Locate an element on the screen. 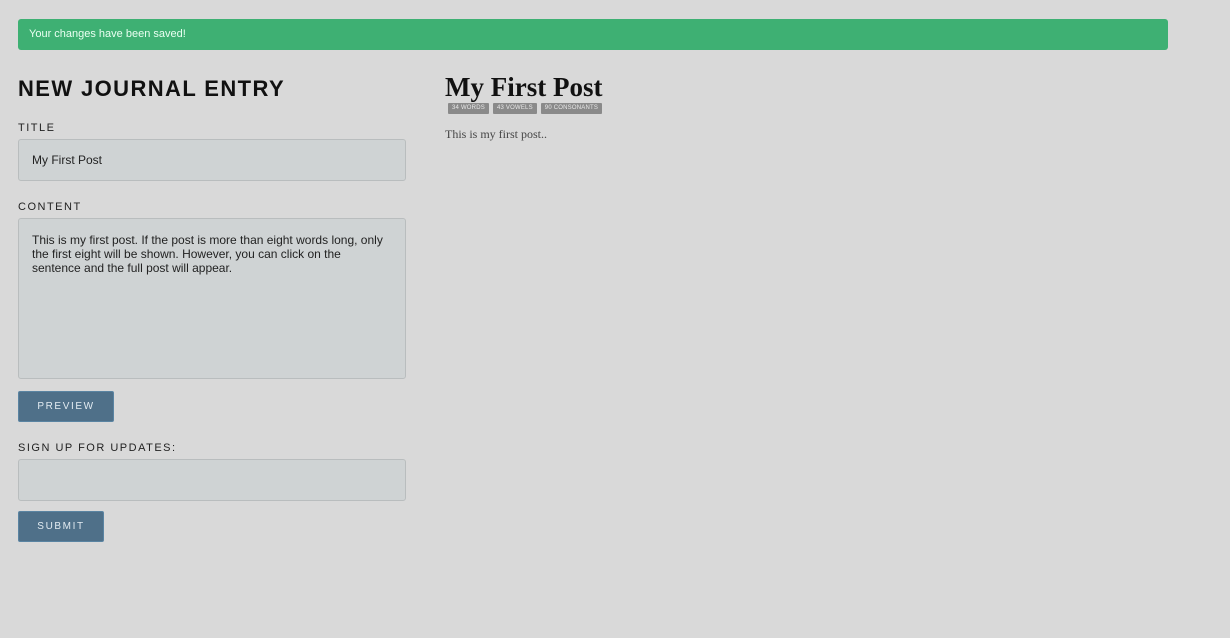  preview-button: PREVIEW is located at coordinates (66, 406).